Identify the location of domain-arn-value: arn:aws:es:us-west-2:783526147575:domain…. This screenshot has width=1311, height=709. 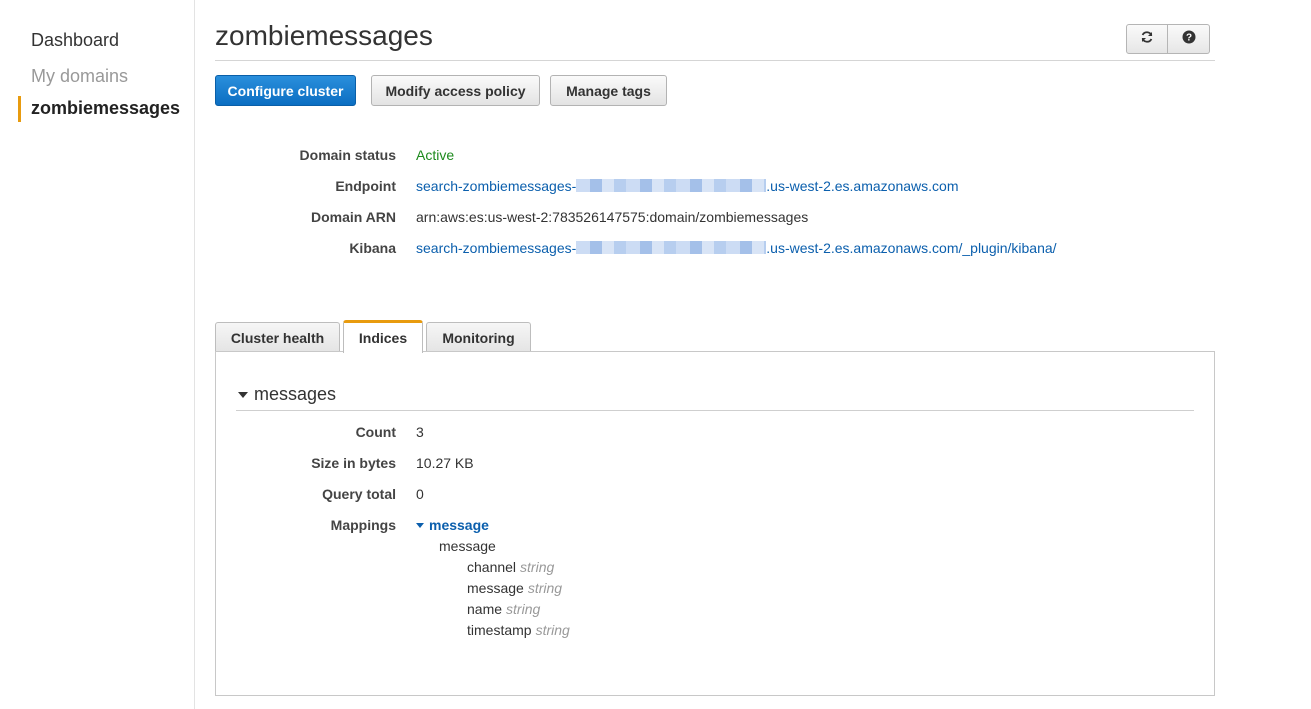
(612, 217).